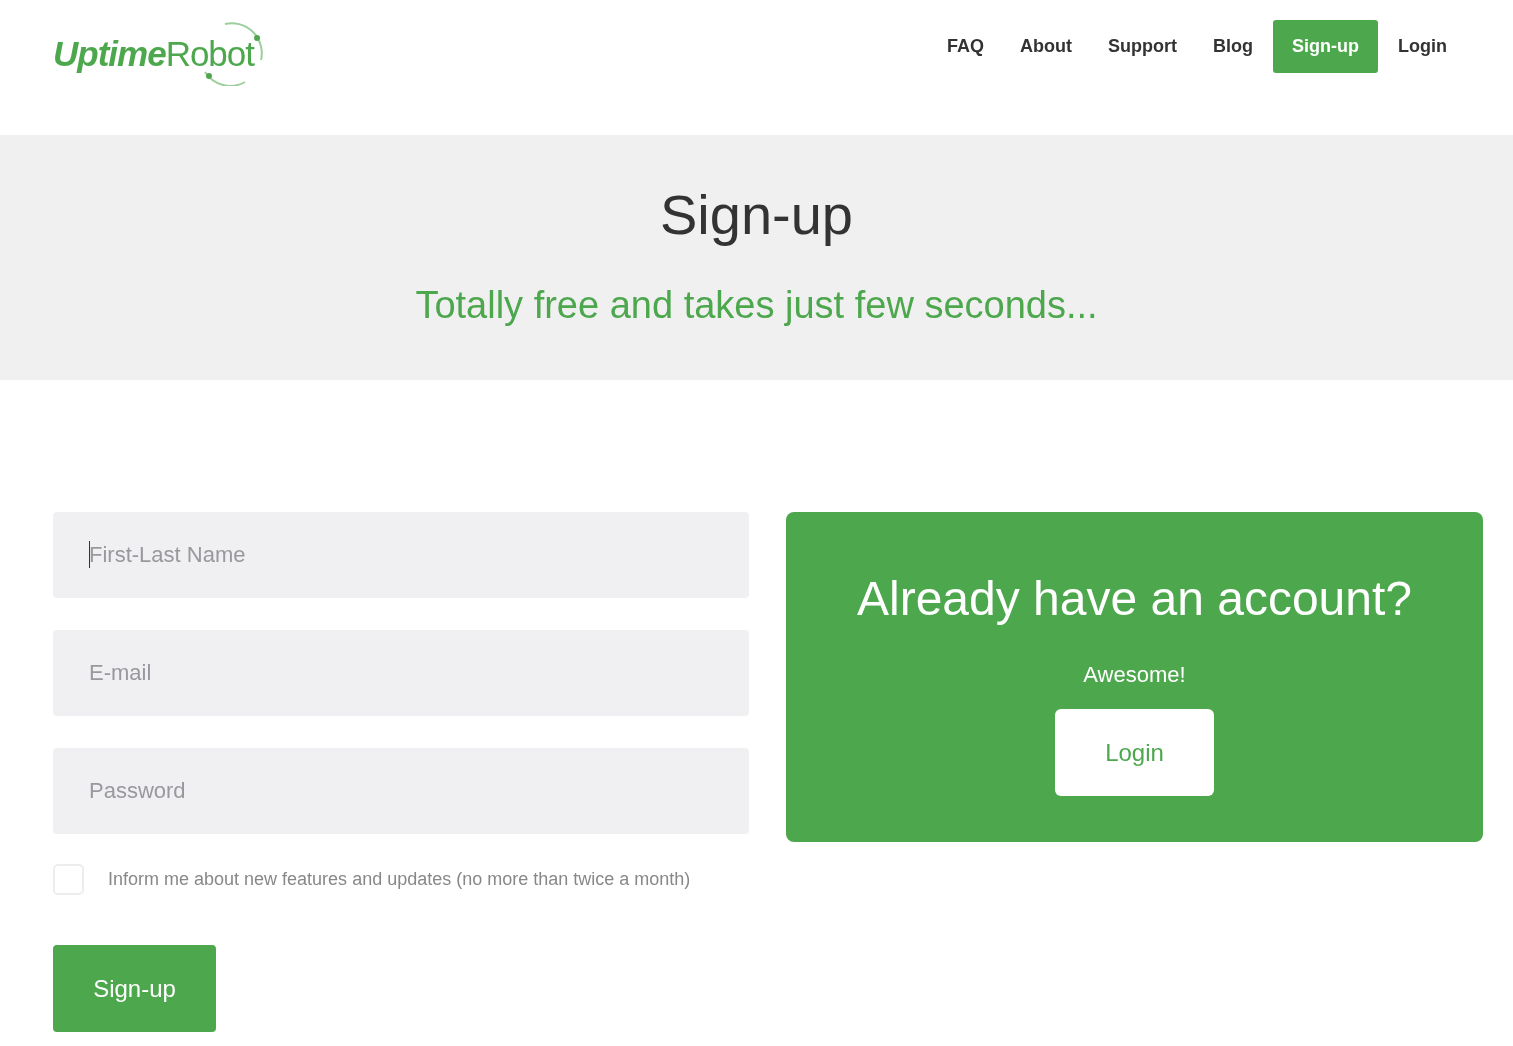 The height and width of the screenshot is (1046, 1513). I want to click on nav-link: Login, so click(1422, 46).